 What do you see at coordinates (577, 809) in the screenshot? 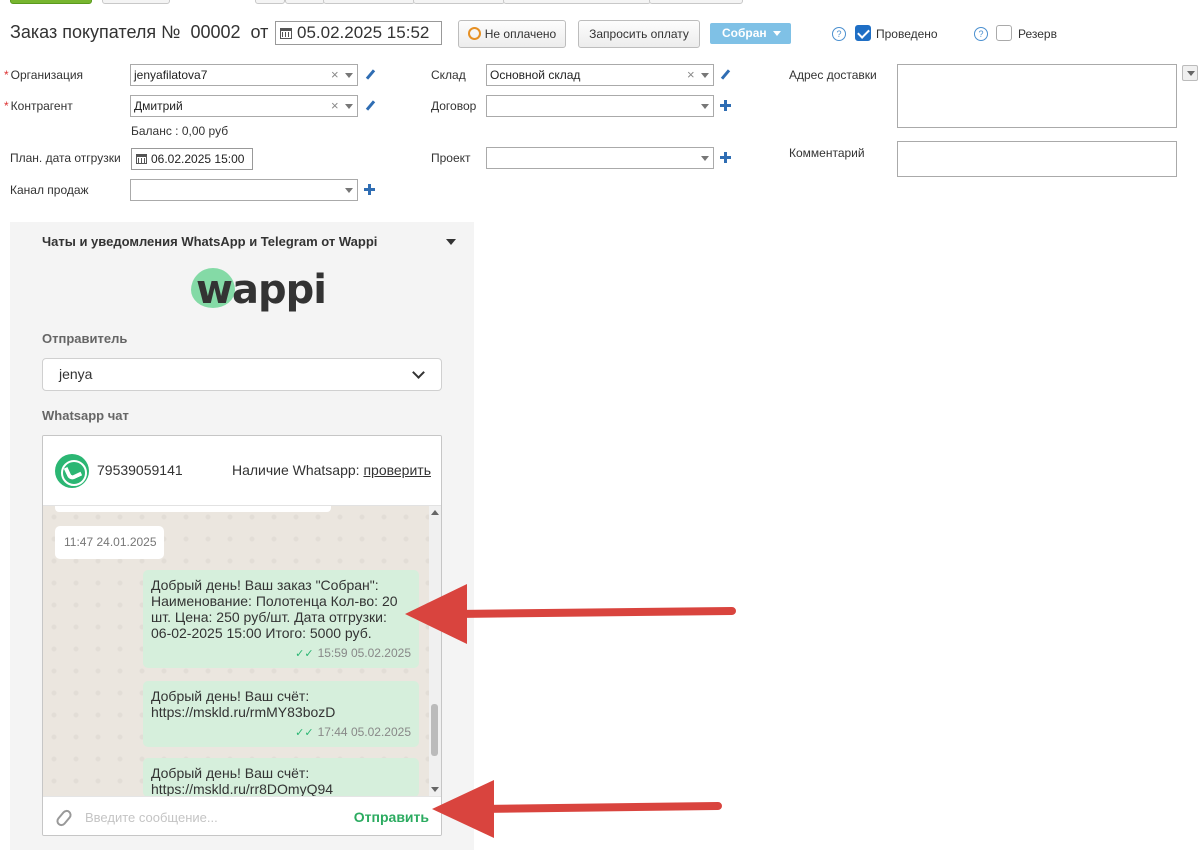
I see `arrow-to-send` at bounding box center [577, 809].